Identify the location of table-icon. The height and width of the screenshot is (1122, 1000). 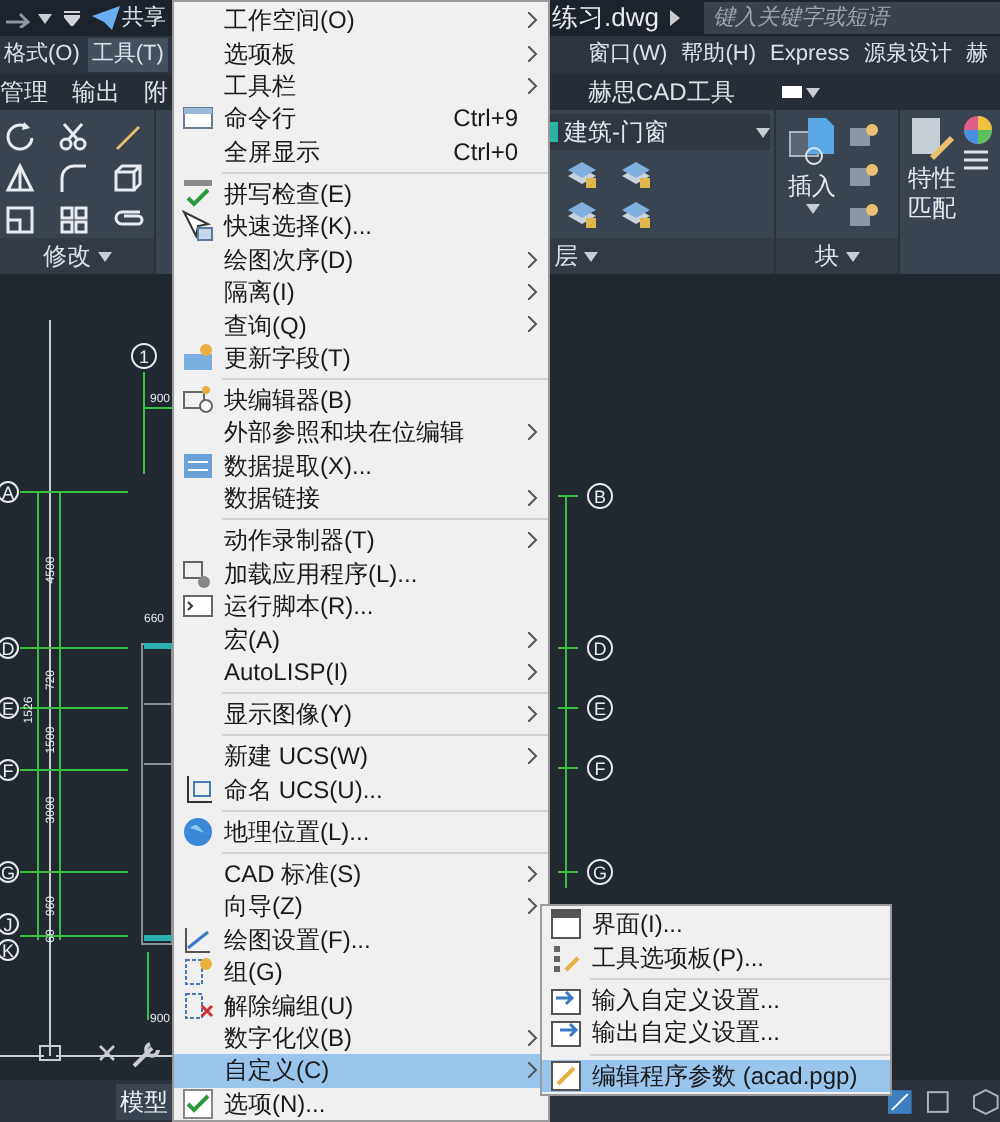
(198, 465).